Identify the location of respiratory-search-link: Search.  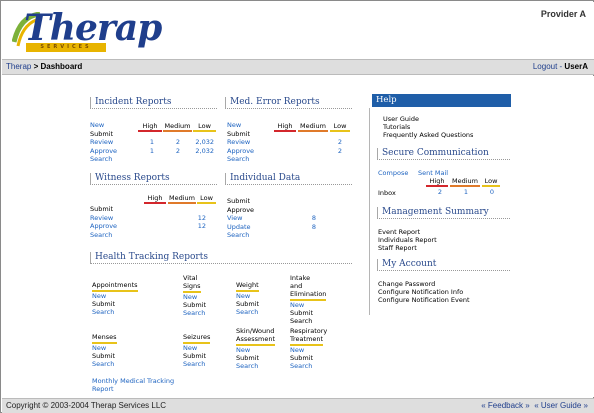
(308, 366).